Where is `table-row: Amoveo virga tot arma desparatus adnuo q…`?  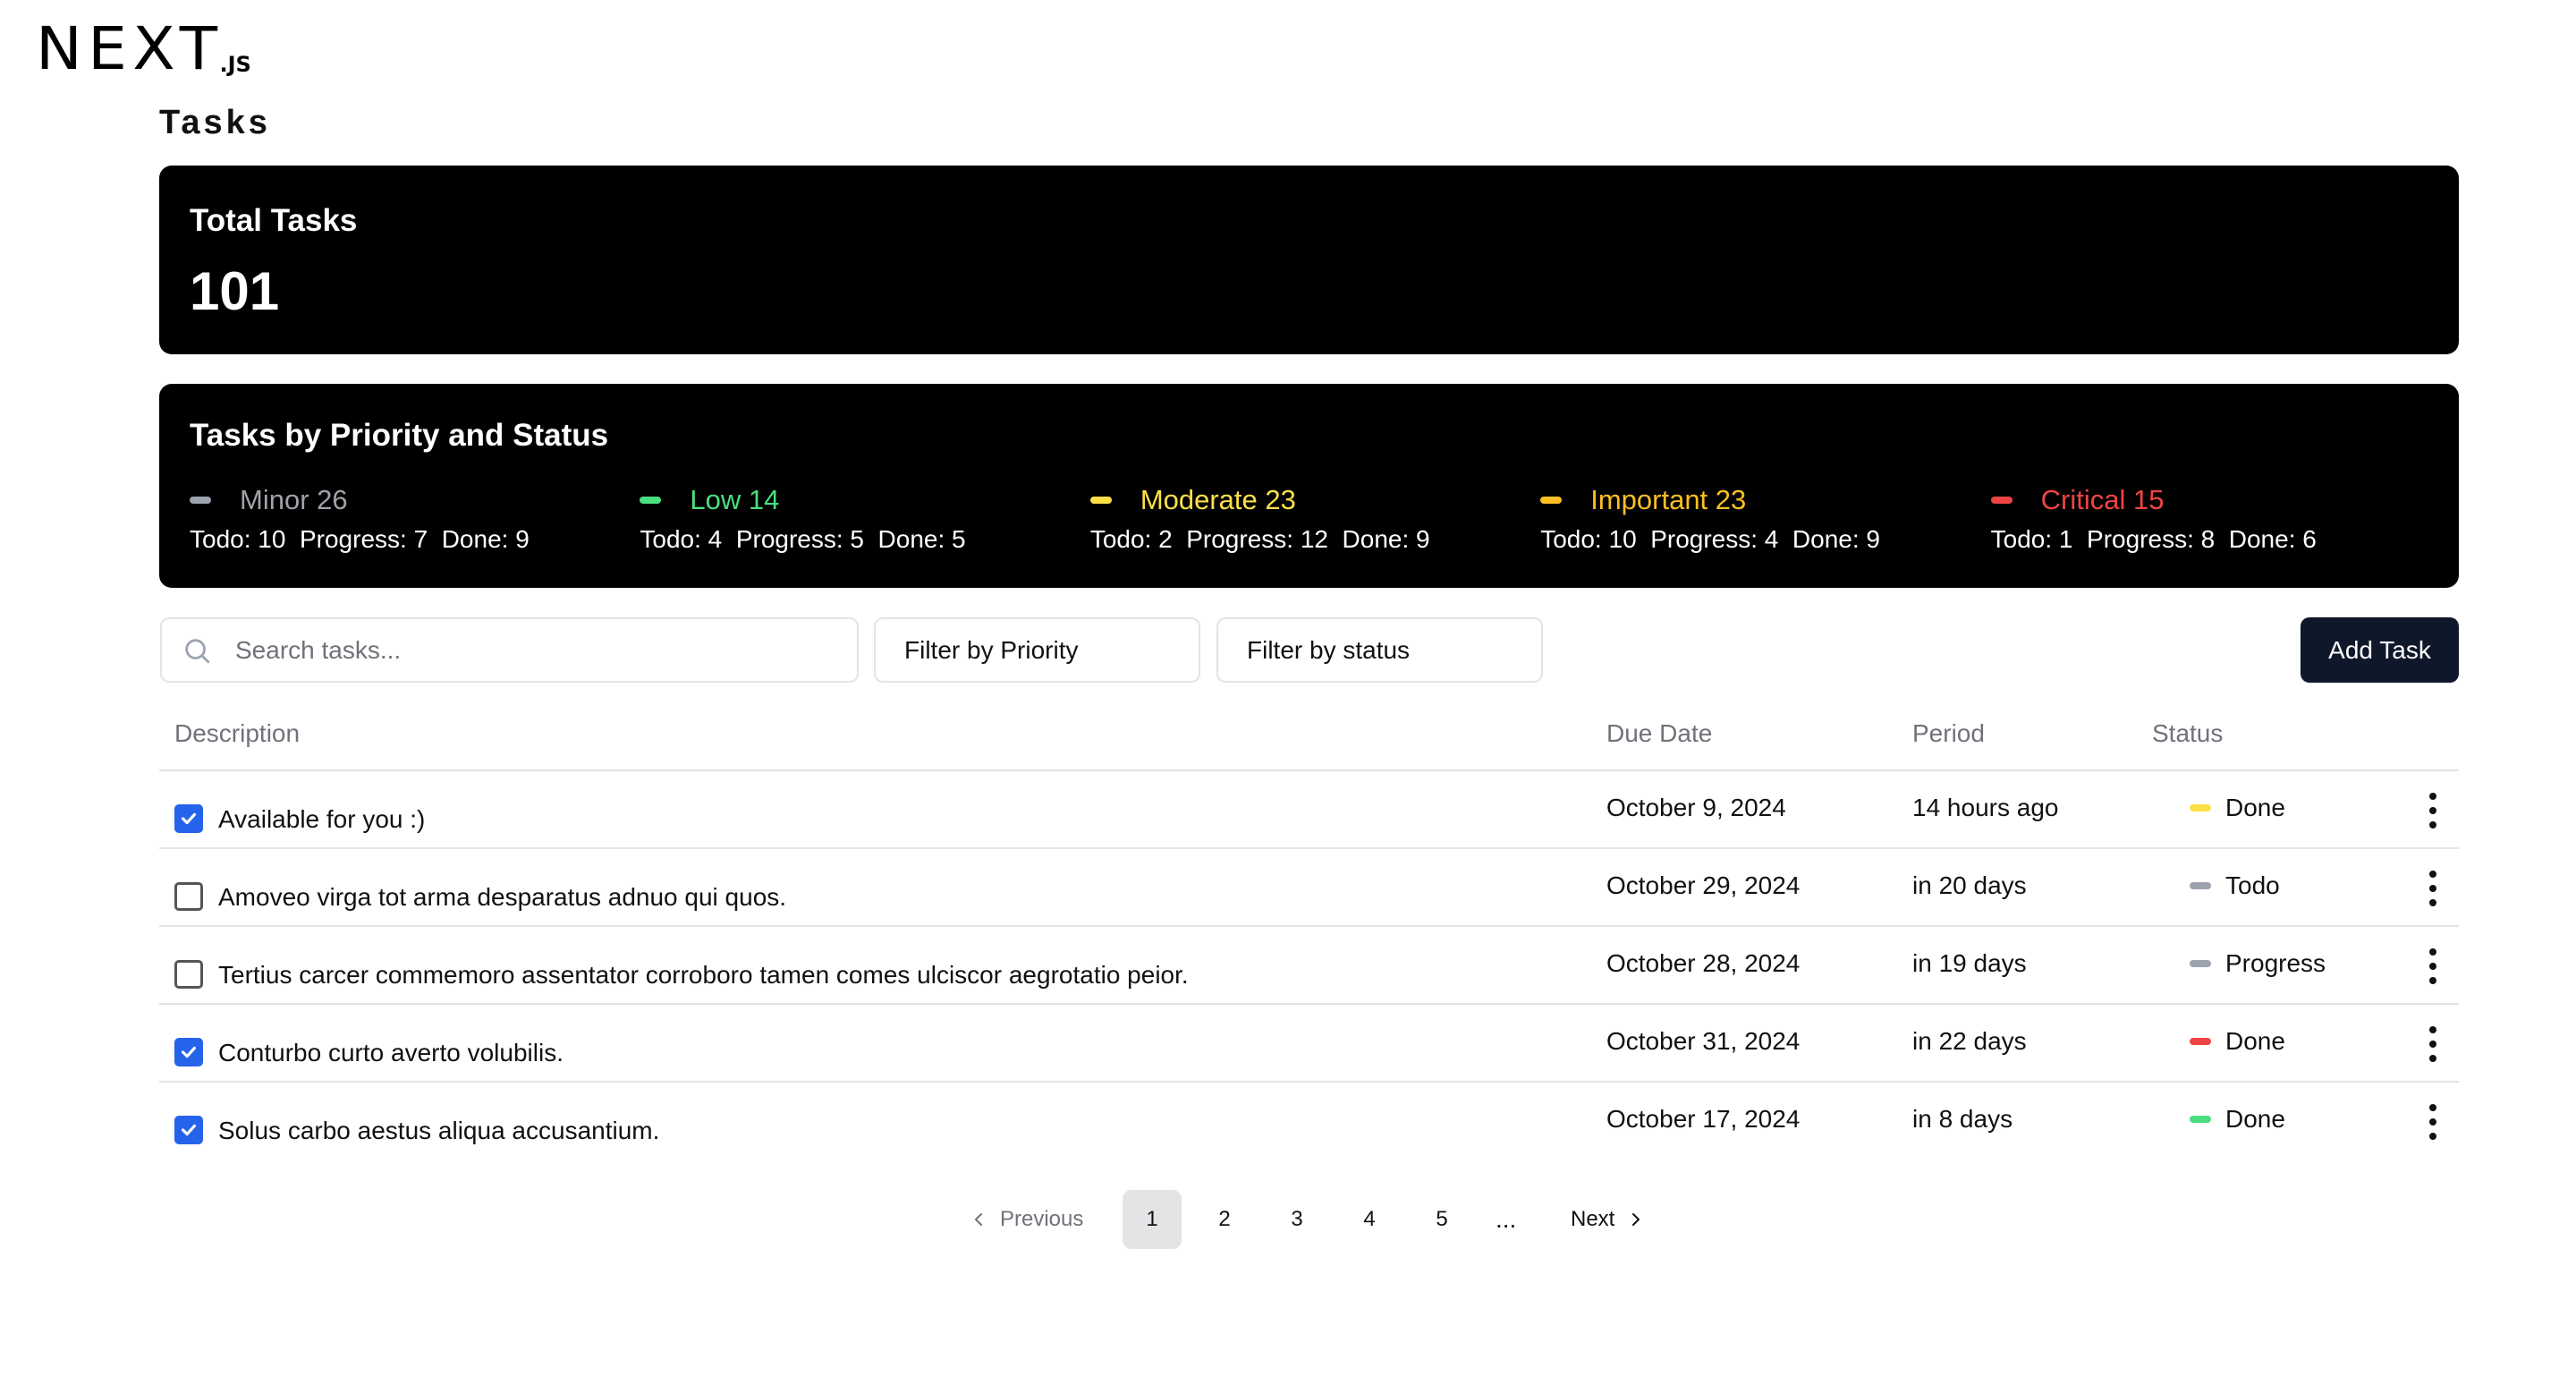 table-row: Amoveo virga tot arma desparatus adnuo q… is located at coordinates (1309, 887).